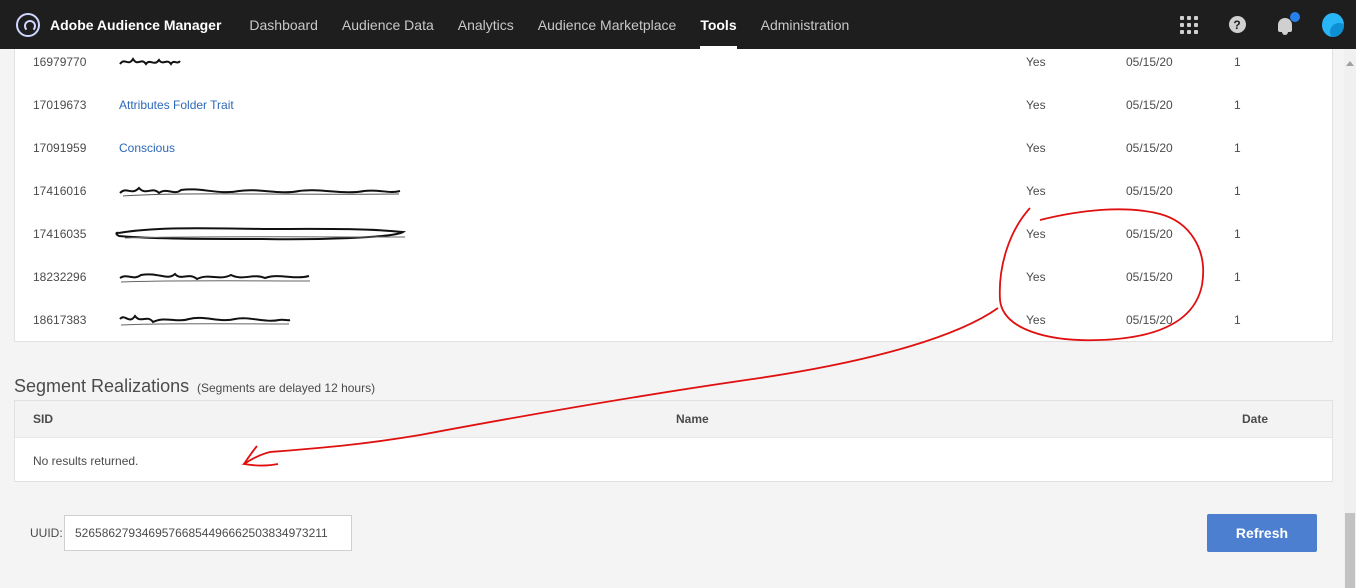 The height and width of the screenshot is (588, 1356). Describe the element at coordinates (46, 533) in the screenshot. I see `uuid-label: UUID:` at that location.